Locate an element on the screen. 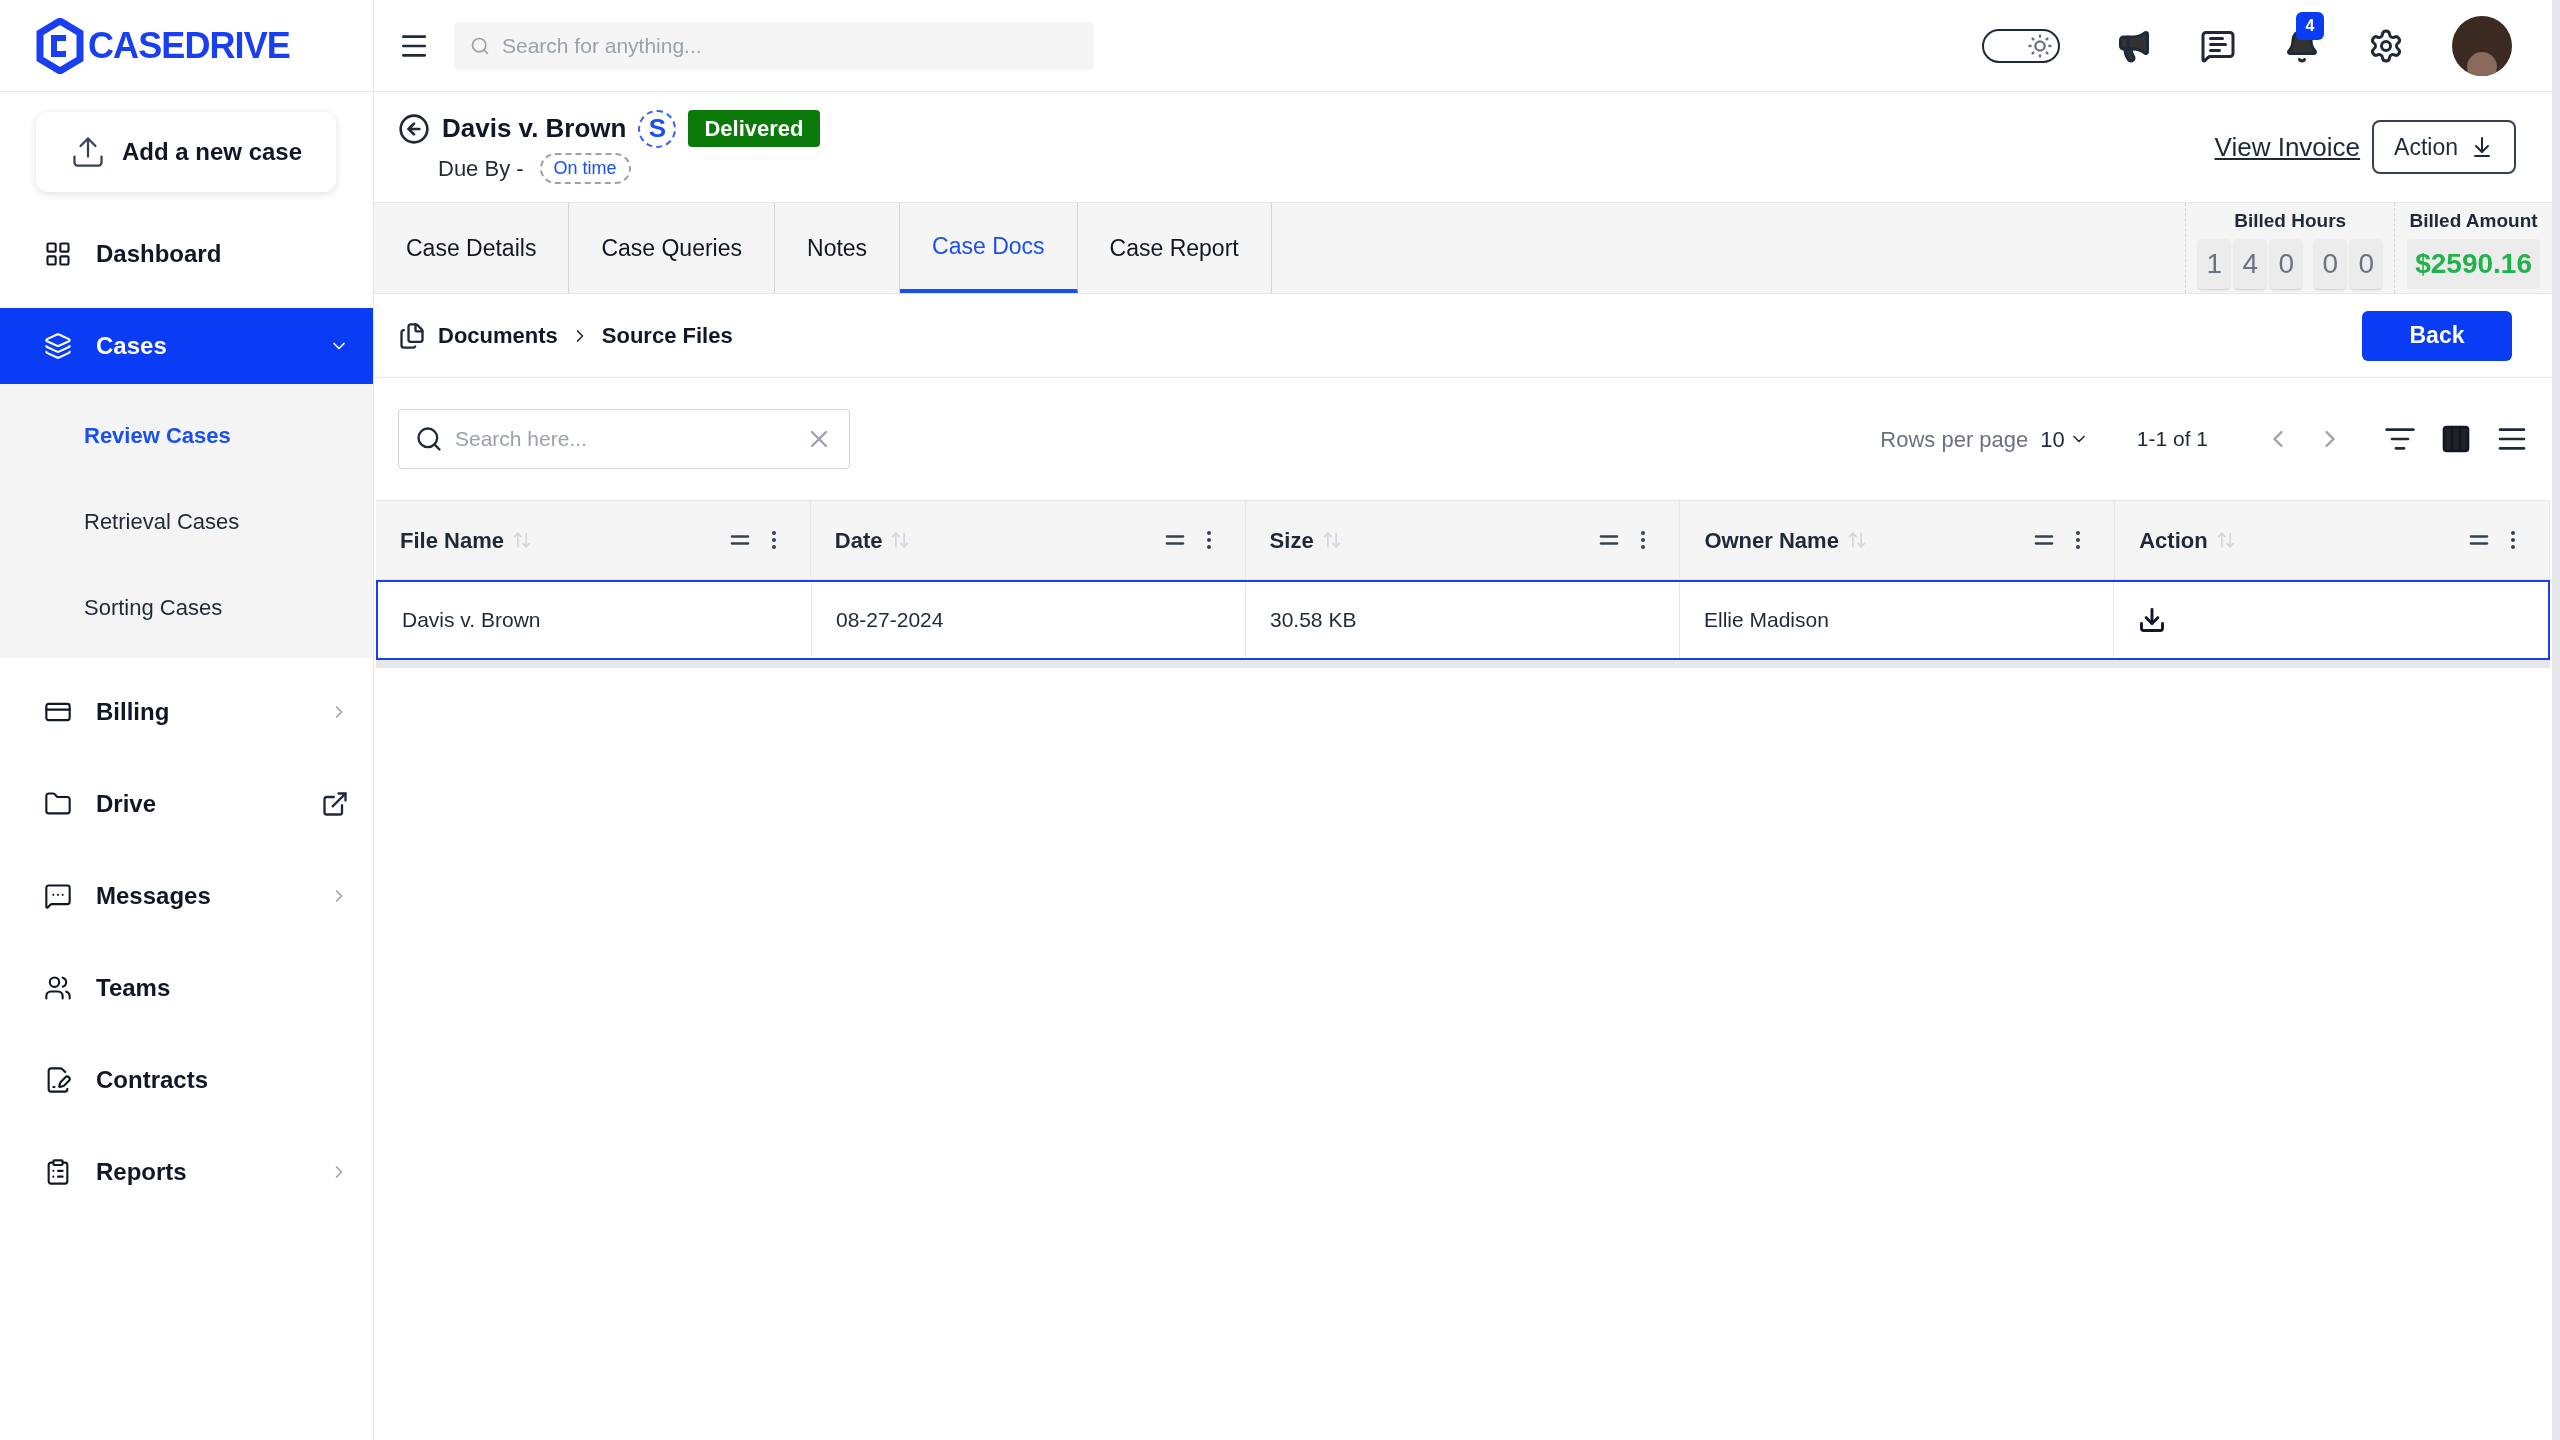 The height and width of the screenshot is (1440, 2560). theme-toggle is located at coordinates (2021, 45).